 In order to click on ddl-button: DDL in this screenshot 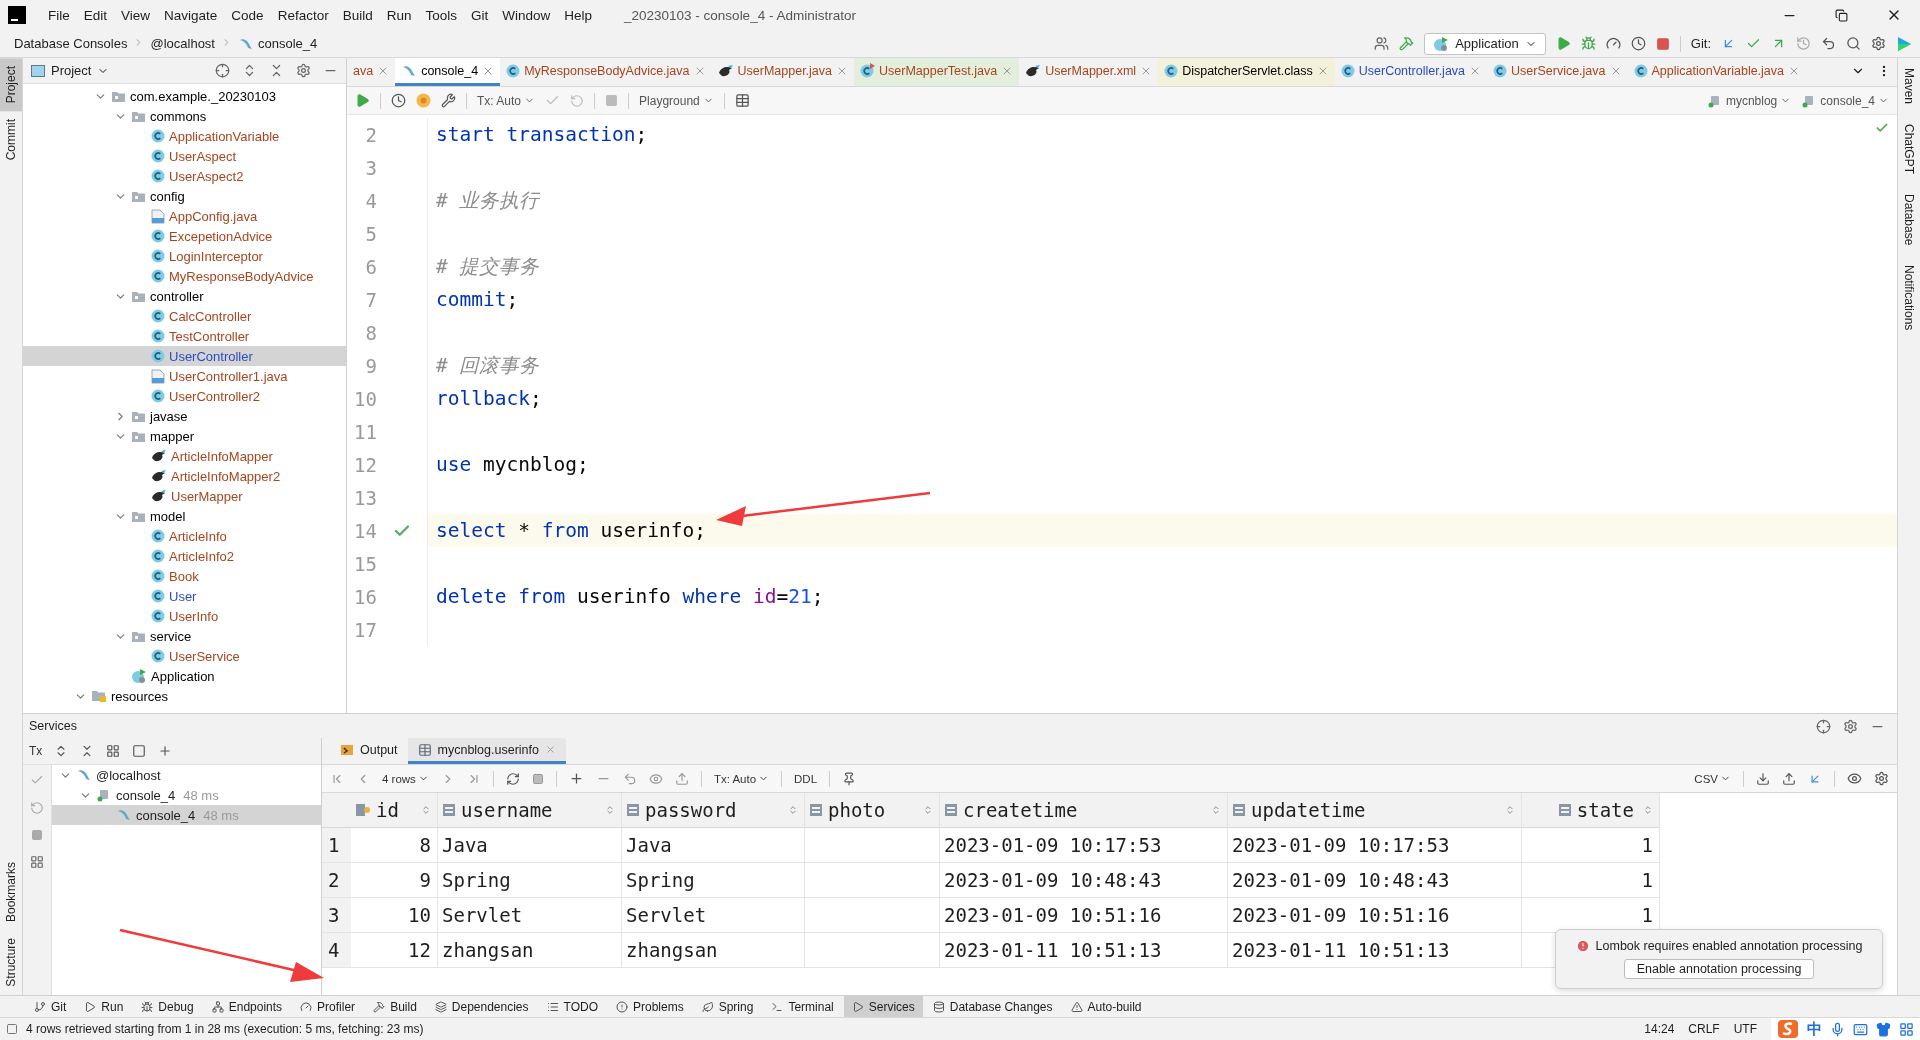, I will do `click(806, 778)`.